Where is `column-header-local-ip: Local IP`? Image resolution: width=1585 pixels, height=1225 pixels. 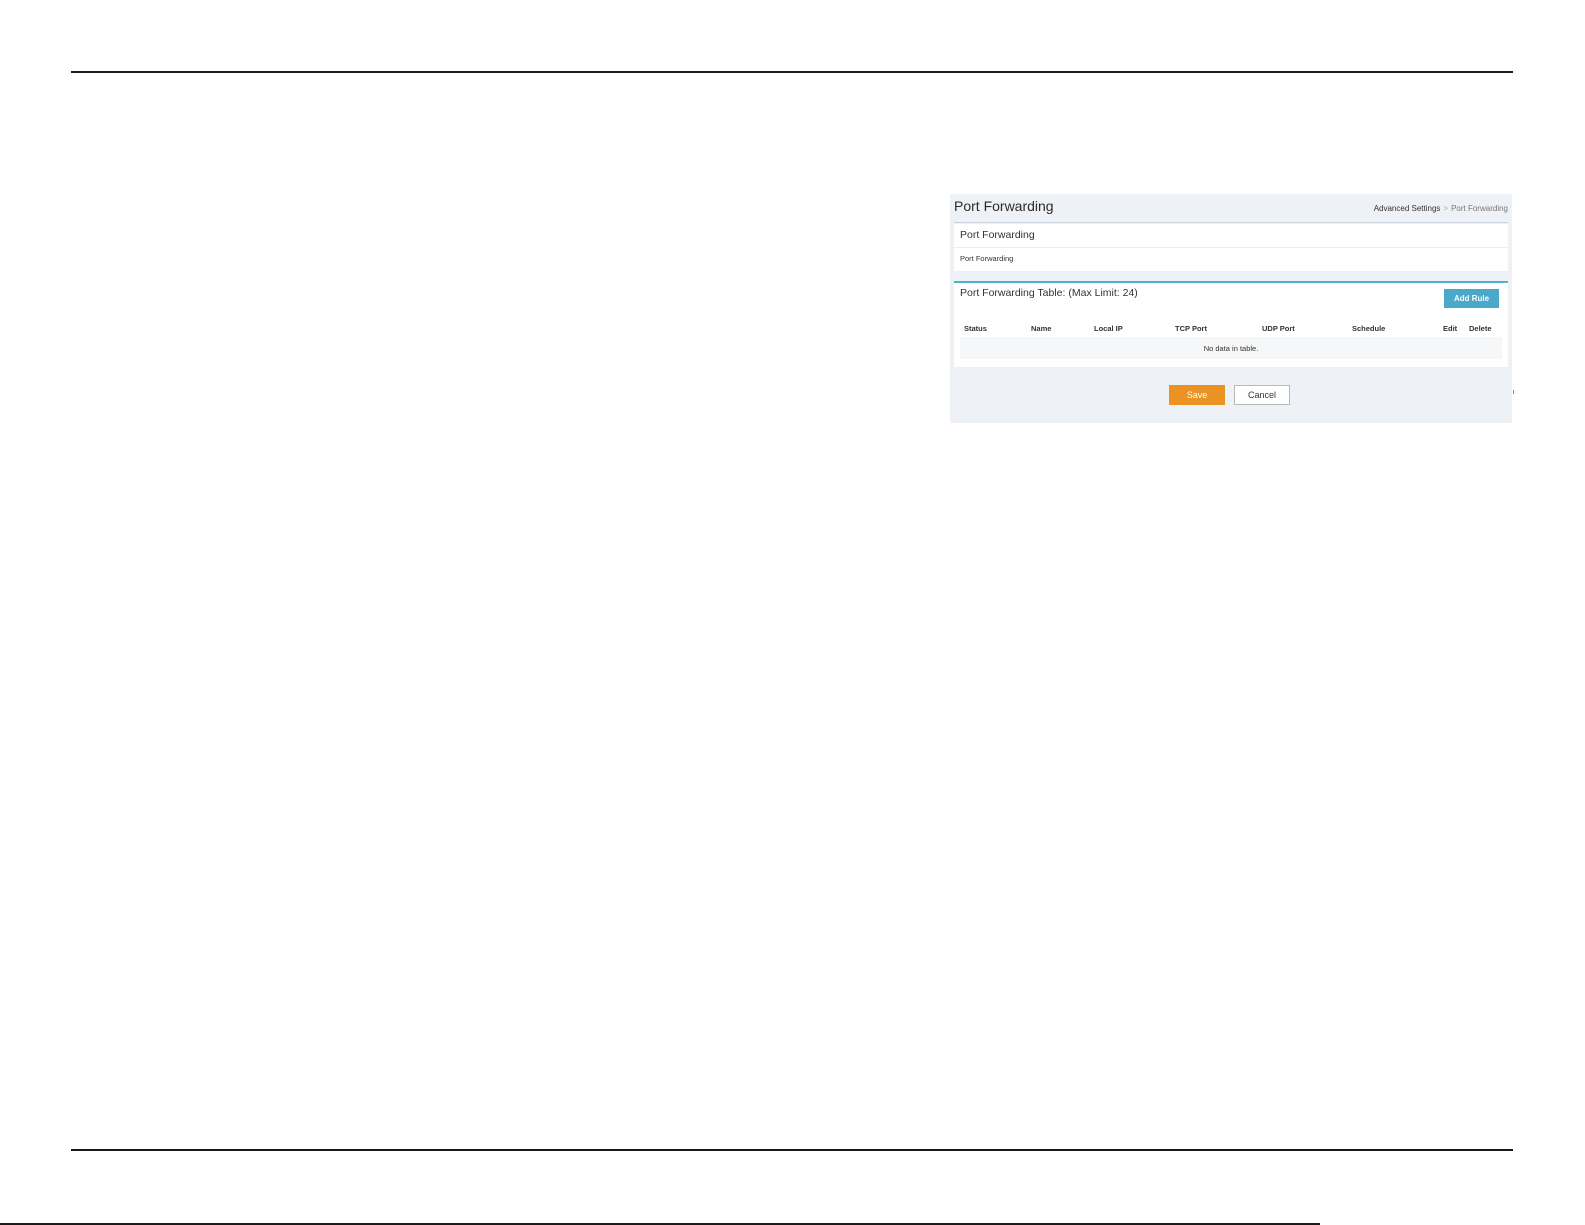 column-header-local-ip: Local IP is located at coordinates (1108, 328).